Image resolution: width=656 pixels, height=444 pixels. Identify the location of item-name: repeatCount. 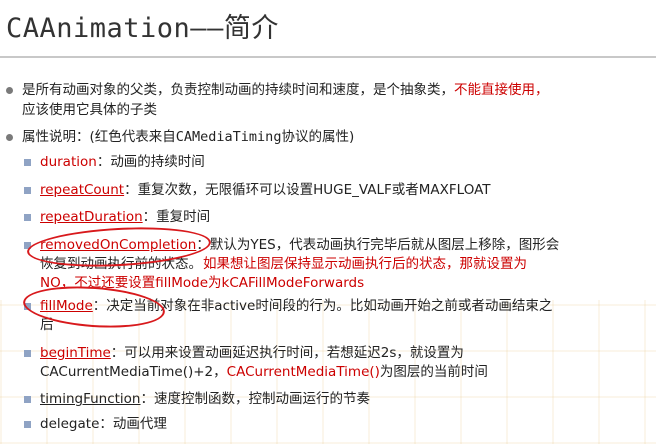
(82, 190).